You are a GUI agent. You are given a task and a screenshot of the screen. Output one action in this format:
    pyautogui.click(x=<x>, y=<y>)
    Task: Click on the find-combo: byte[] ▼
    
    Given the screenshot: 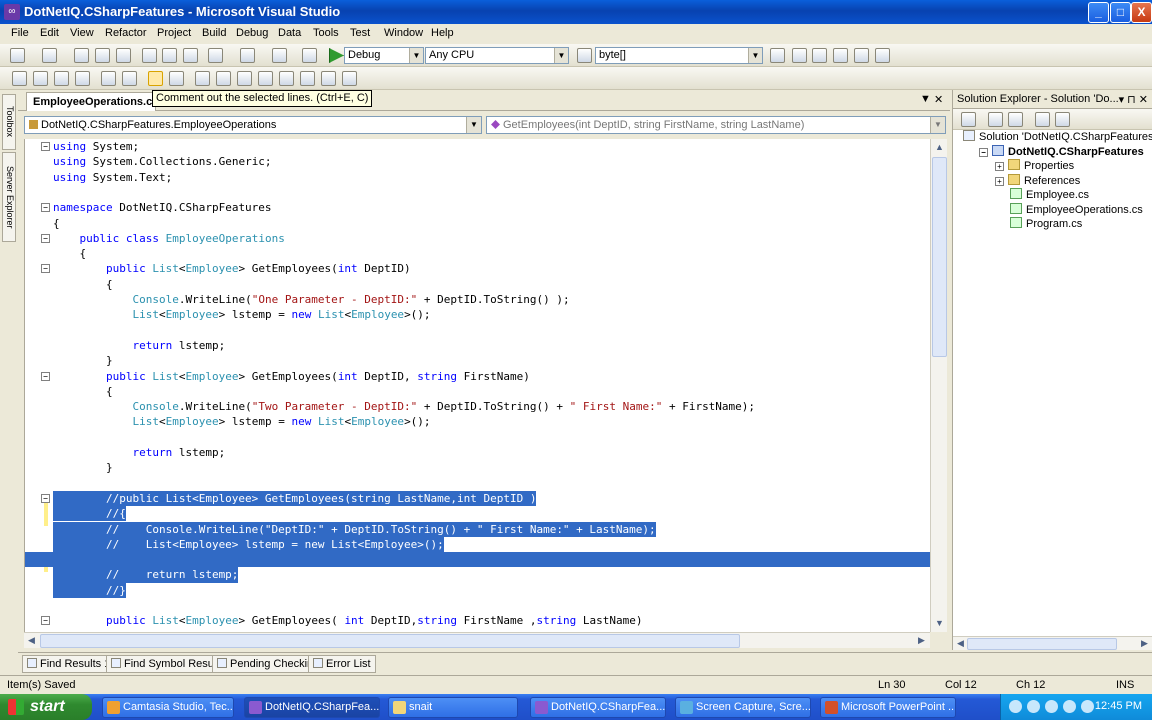 What is the action you would take?
    pyautogui.click(x=679, y=55)
    